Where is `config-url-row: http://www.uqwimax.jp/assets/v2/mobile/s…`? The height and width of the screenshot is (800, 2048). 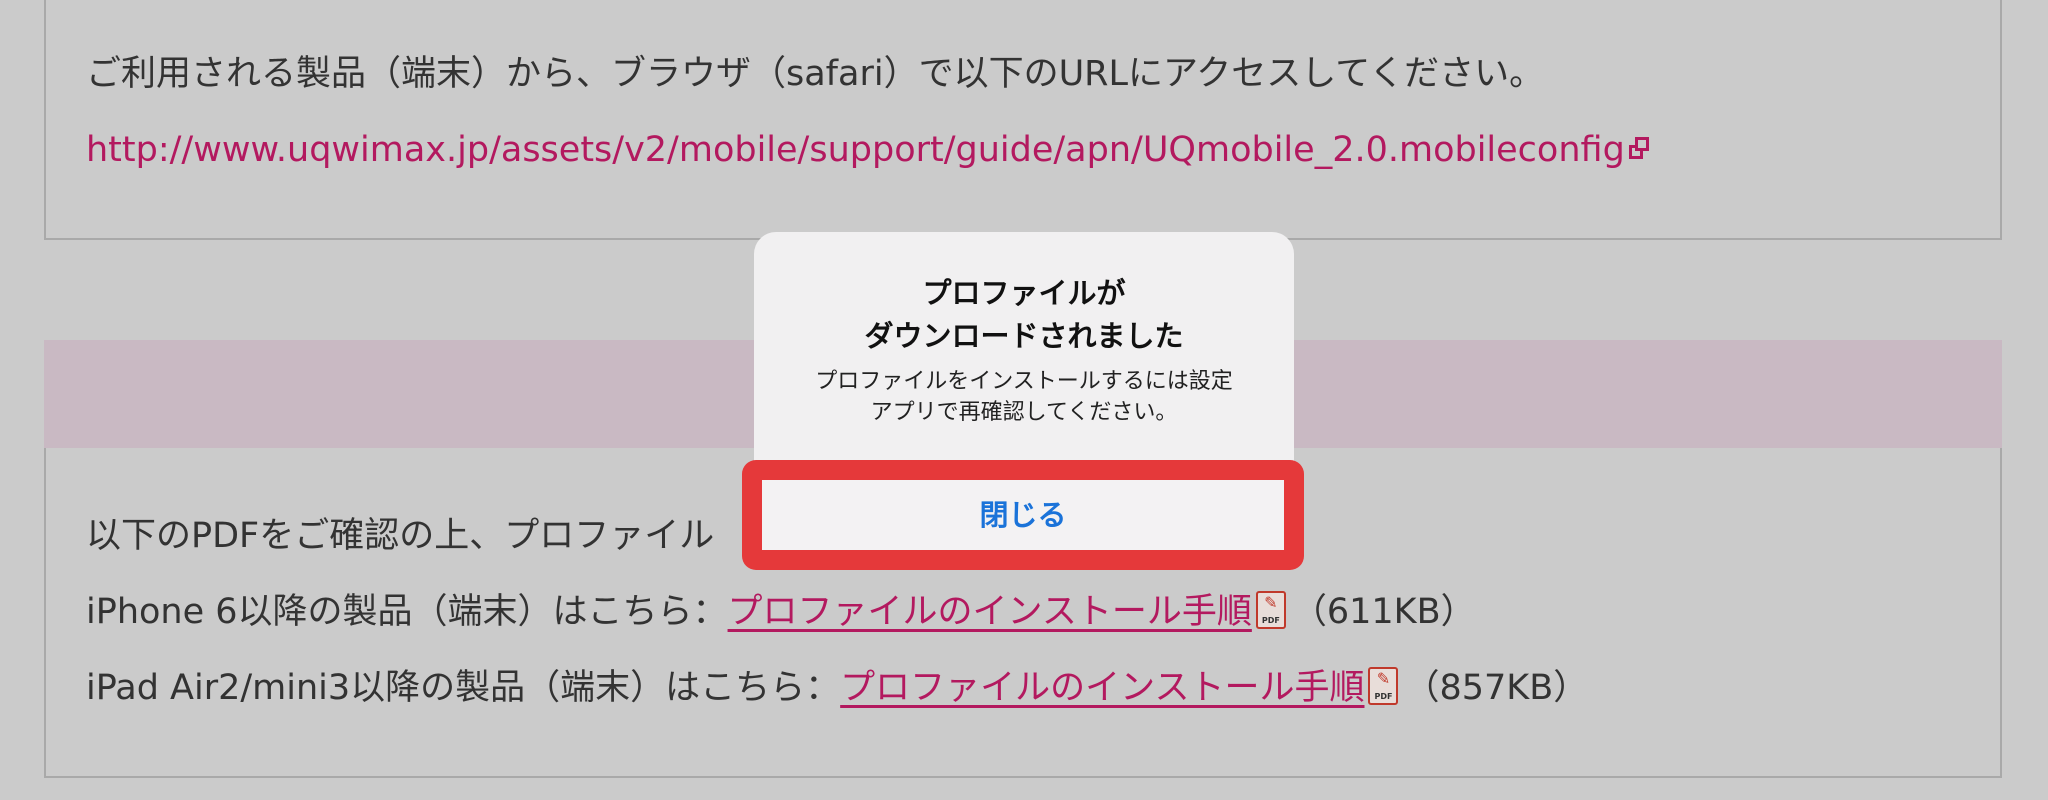 config-url-row: http://www.uqwimax.jp/assets/v2/mobile/s… is located at coordinates (867, 150).